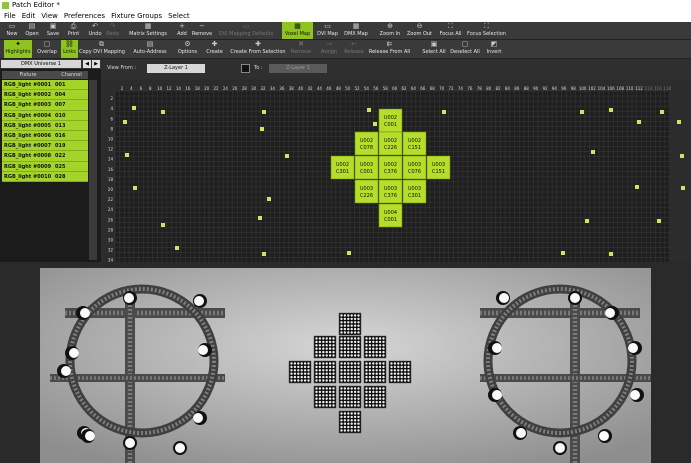  I want to click on fixture-block: U002C301, so click(342, 167).